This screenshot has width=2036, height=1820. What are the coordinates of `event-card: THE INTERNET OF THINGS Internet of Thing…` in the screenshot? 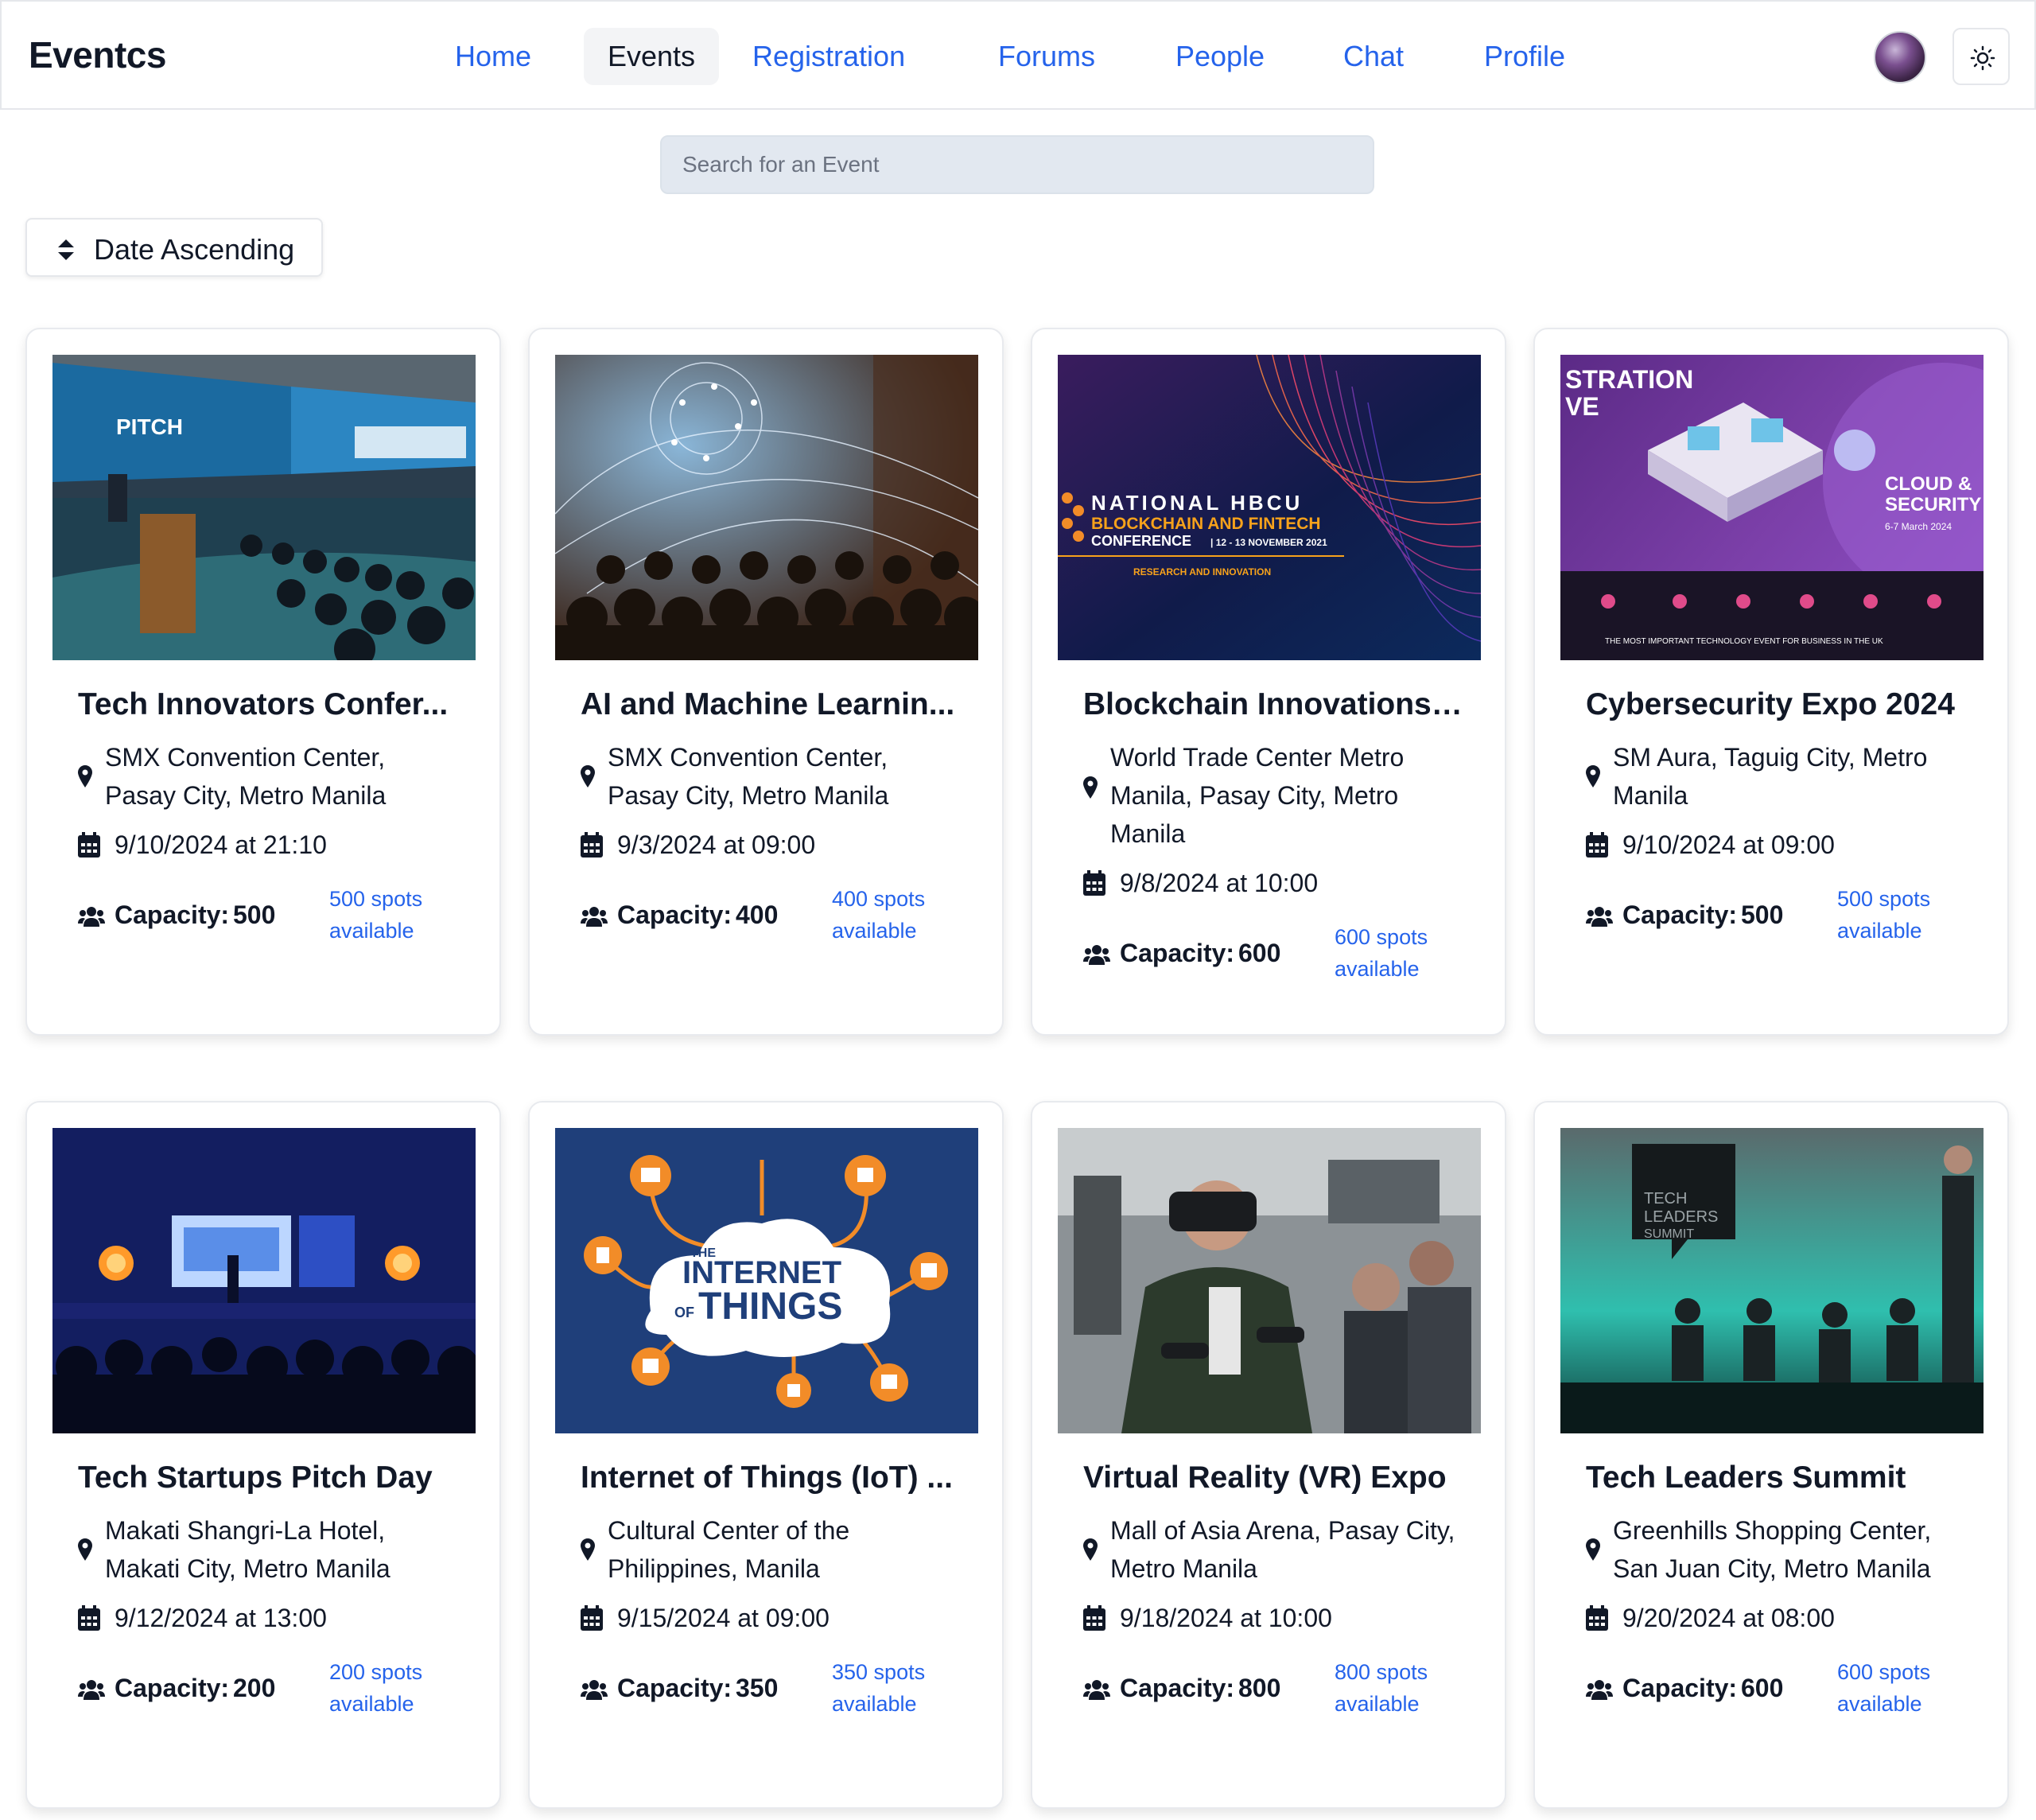 It's located at (766, 1455).